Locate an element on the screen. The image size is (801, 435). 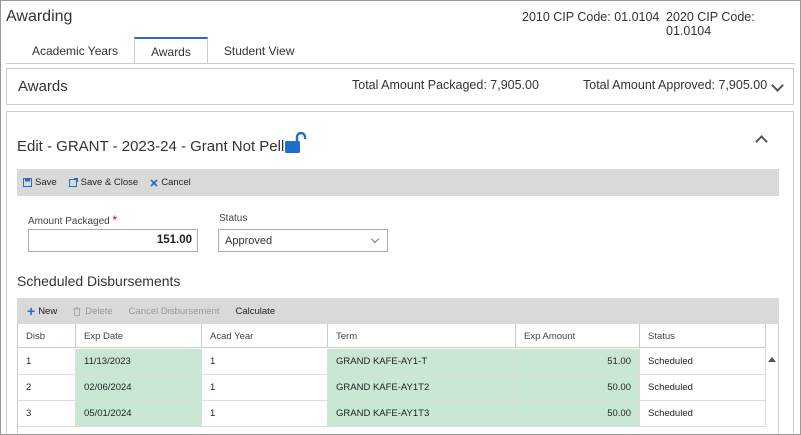
save-close-icon is located at coordinates (73, 182).